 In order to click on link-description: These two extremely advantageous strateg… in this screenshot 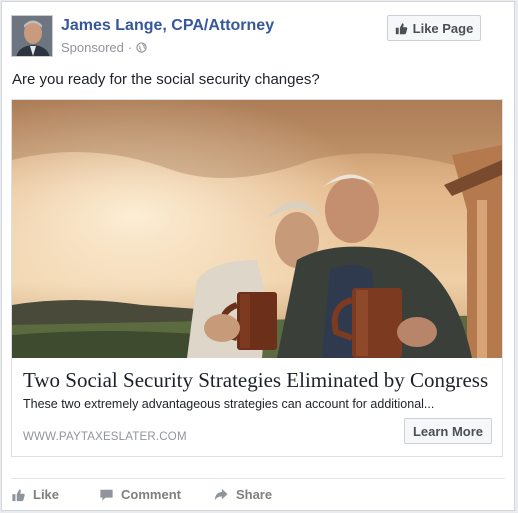, I will do `click(229, 404)`.